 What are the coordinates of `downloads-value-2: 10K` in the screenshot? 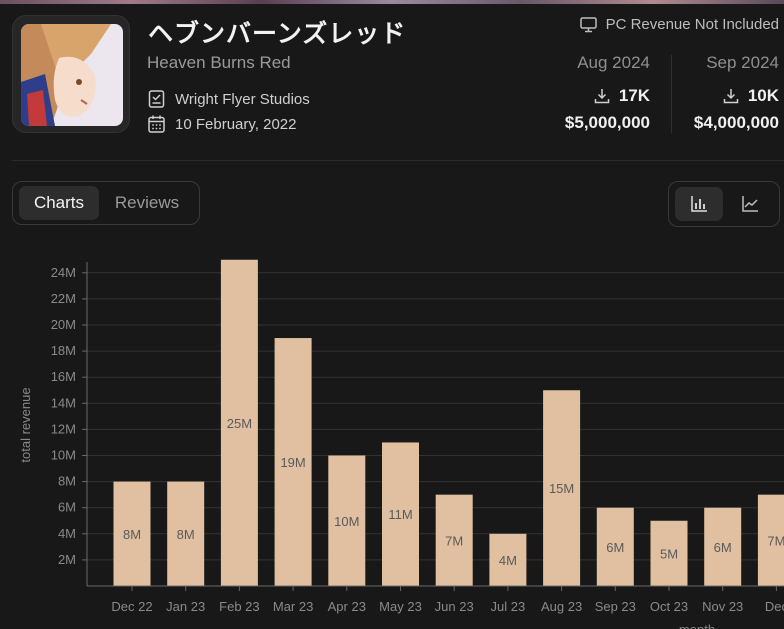 It's located at (763, 95).